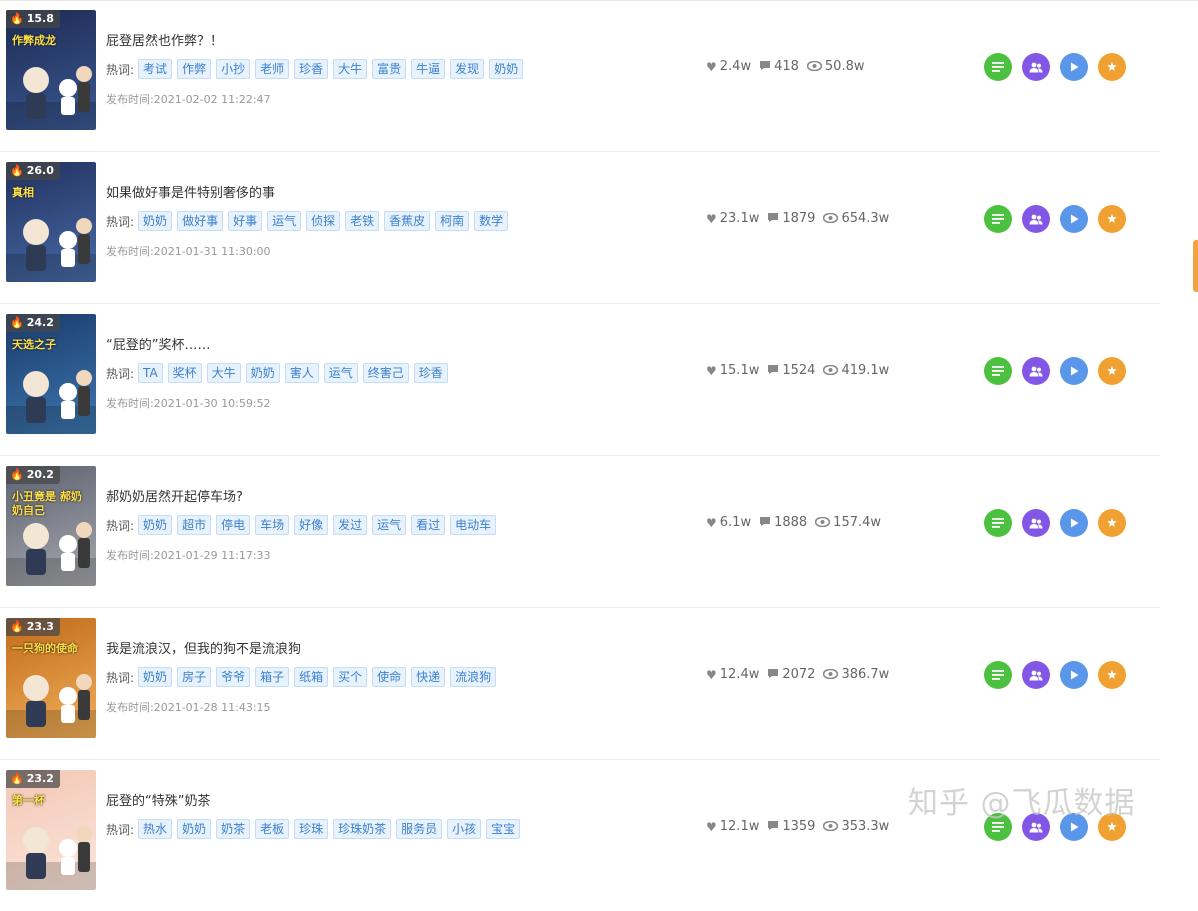  I want to click on comments-stat: 1359, so click(791, 826).